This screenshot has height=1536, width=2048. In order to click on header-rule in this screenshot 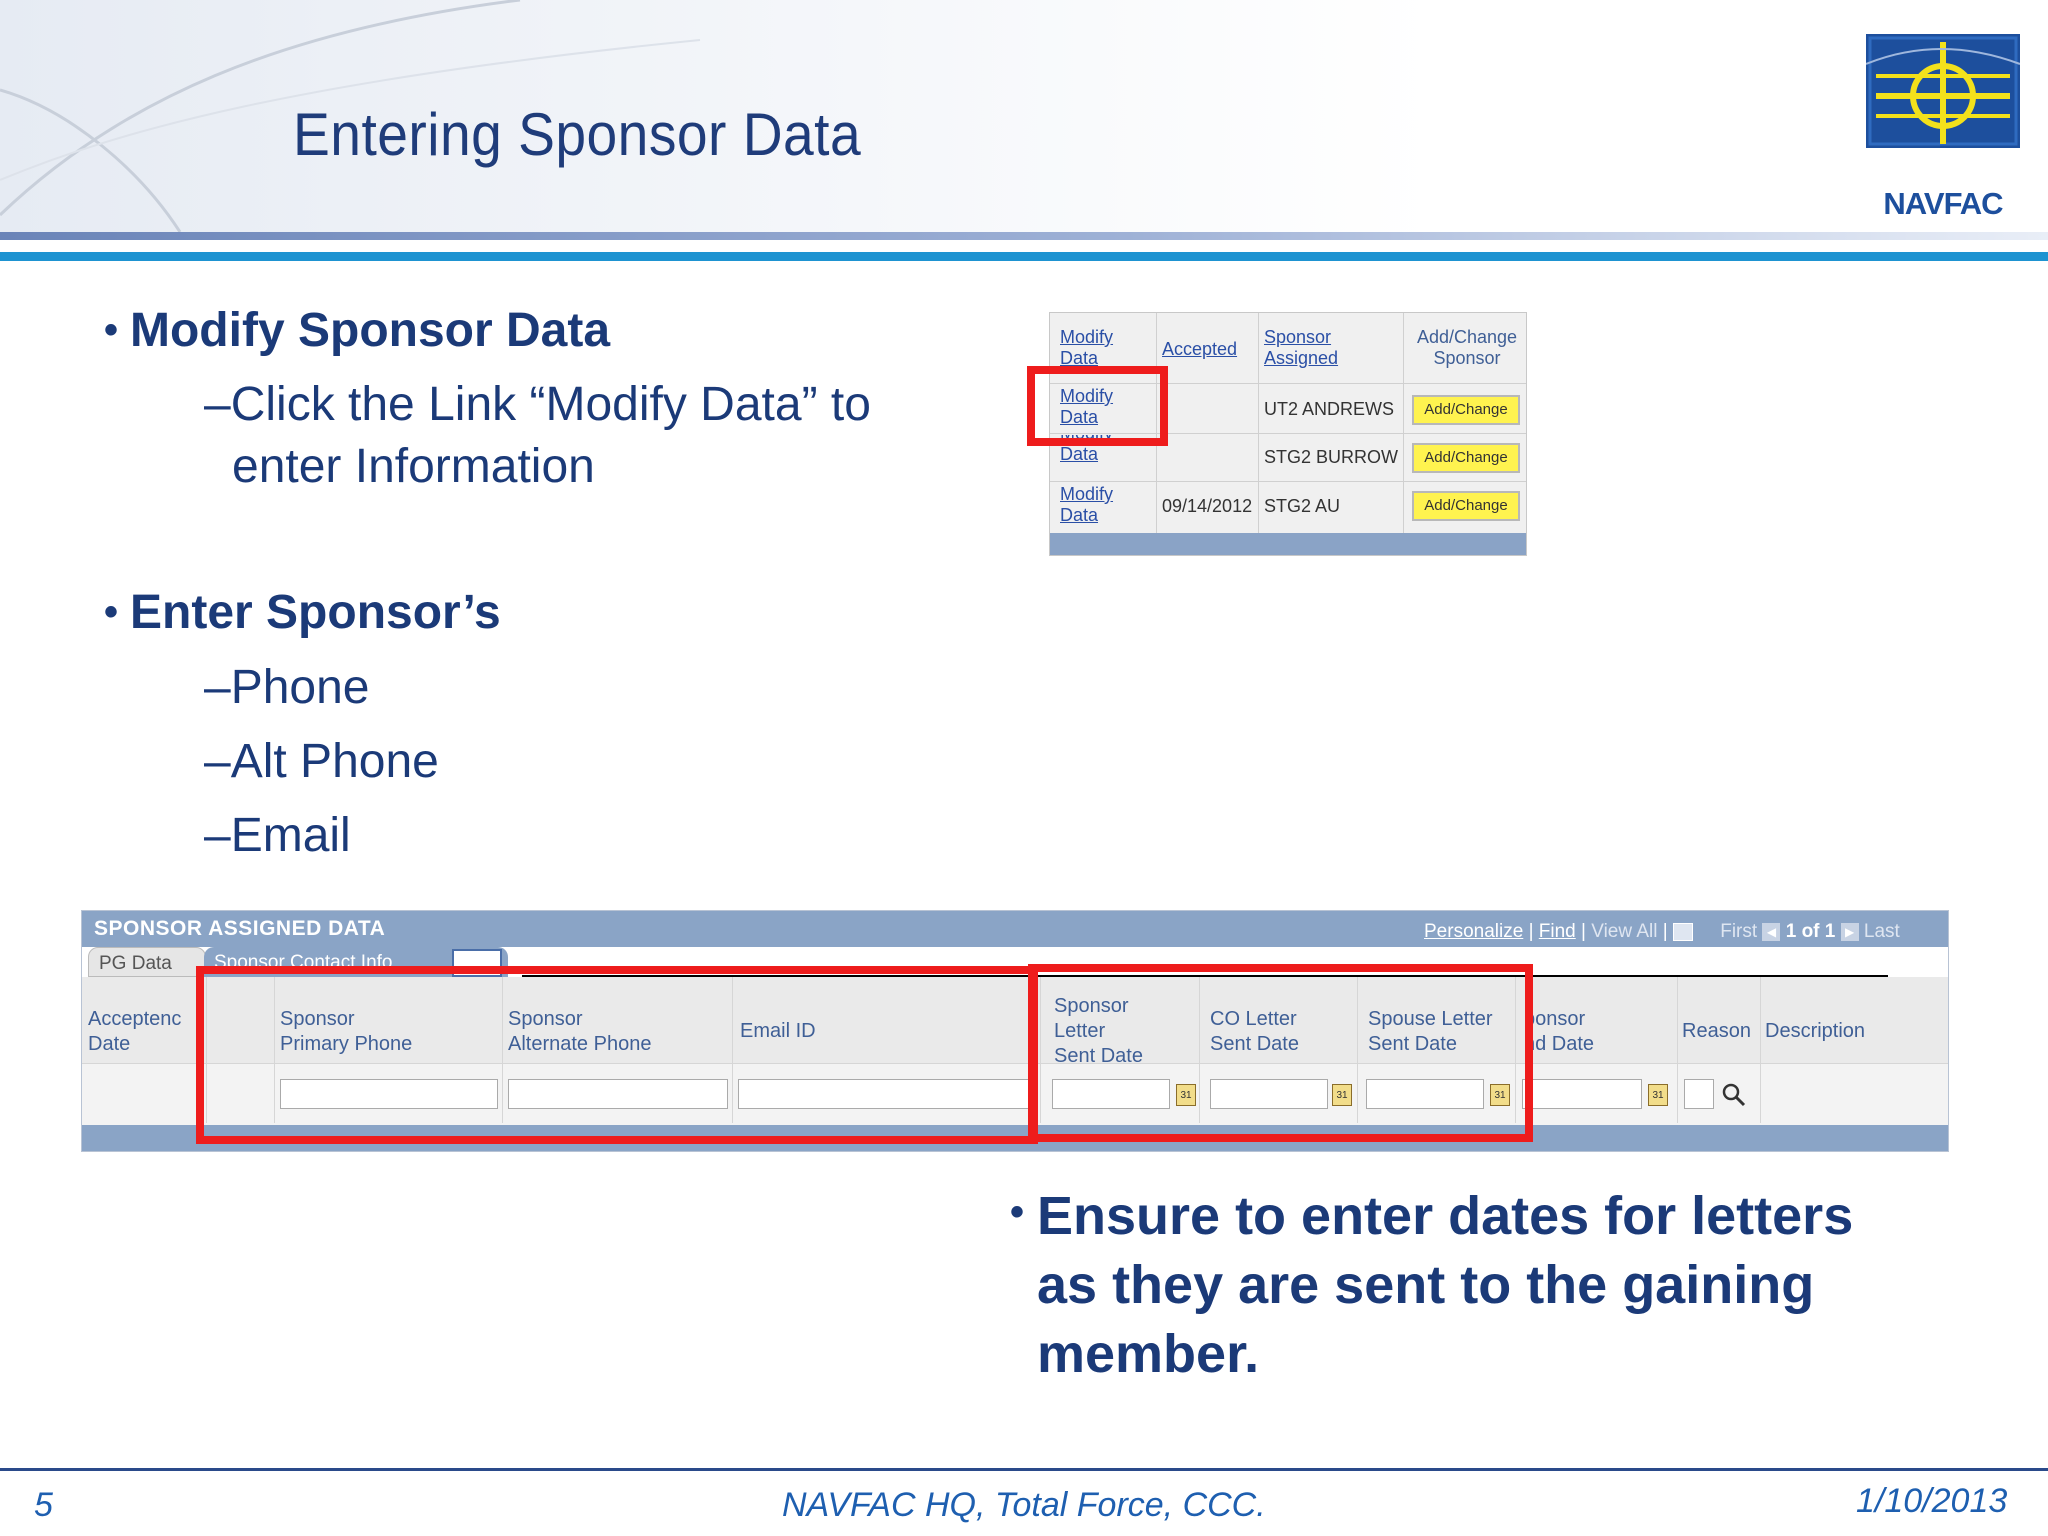, I will do `click(1024, 236)`.